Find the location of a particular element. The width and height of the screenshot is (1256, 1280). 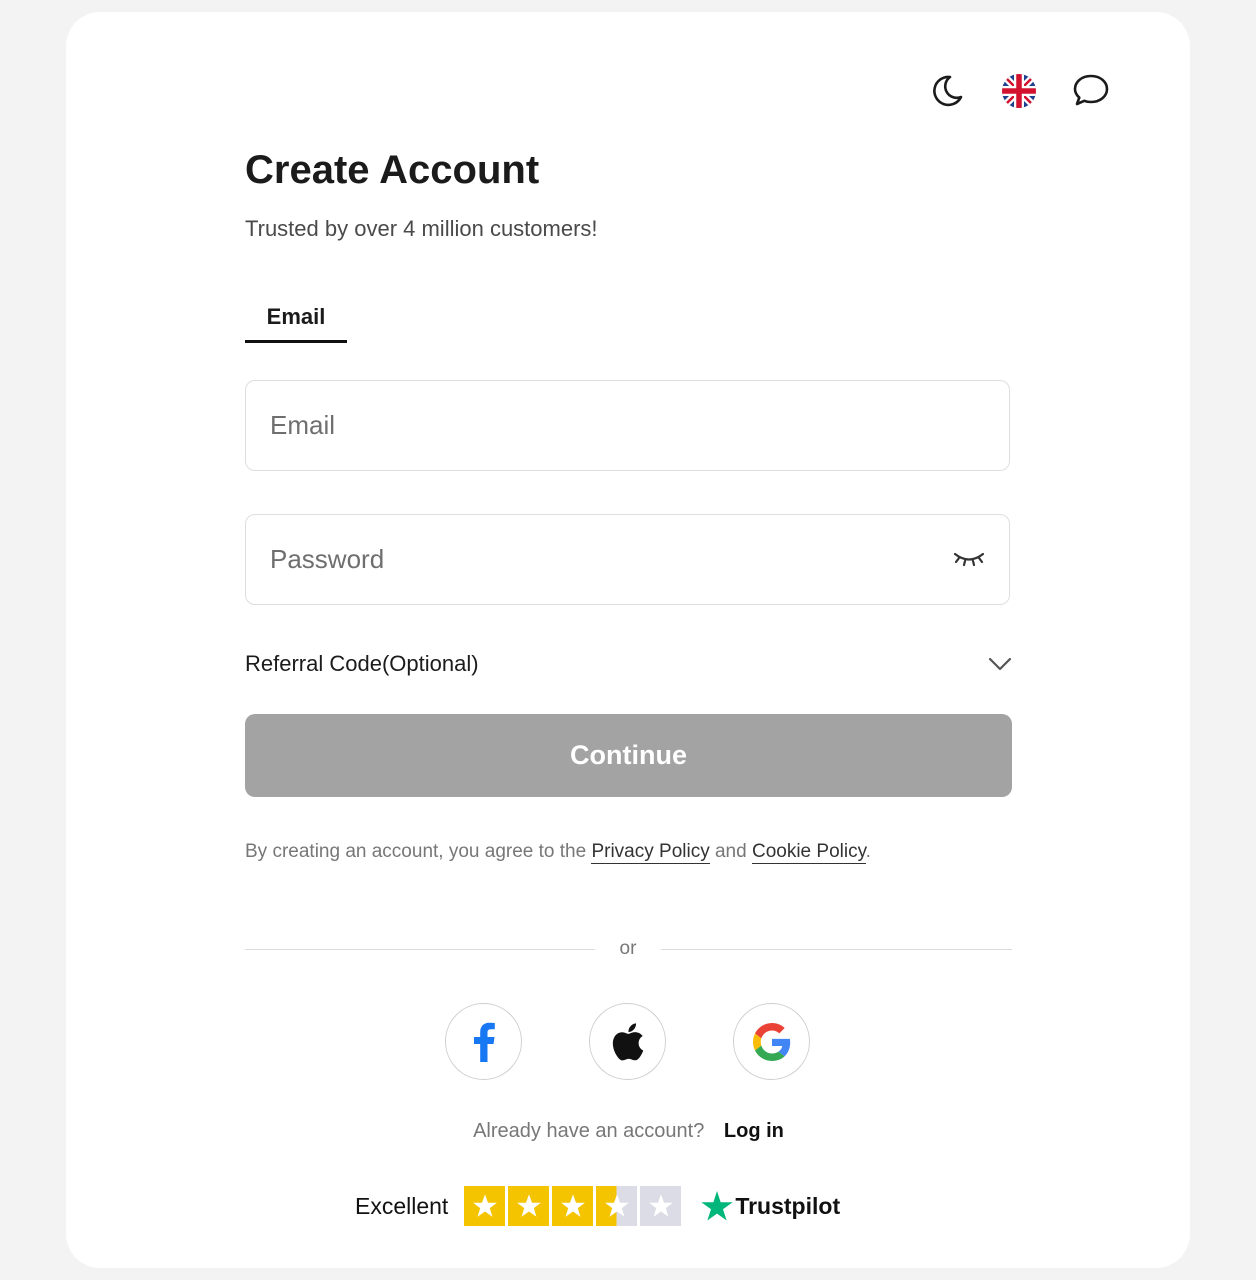

referral-code-toggle: Referral Code(Optional) is located at coordinates (628, 664).